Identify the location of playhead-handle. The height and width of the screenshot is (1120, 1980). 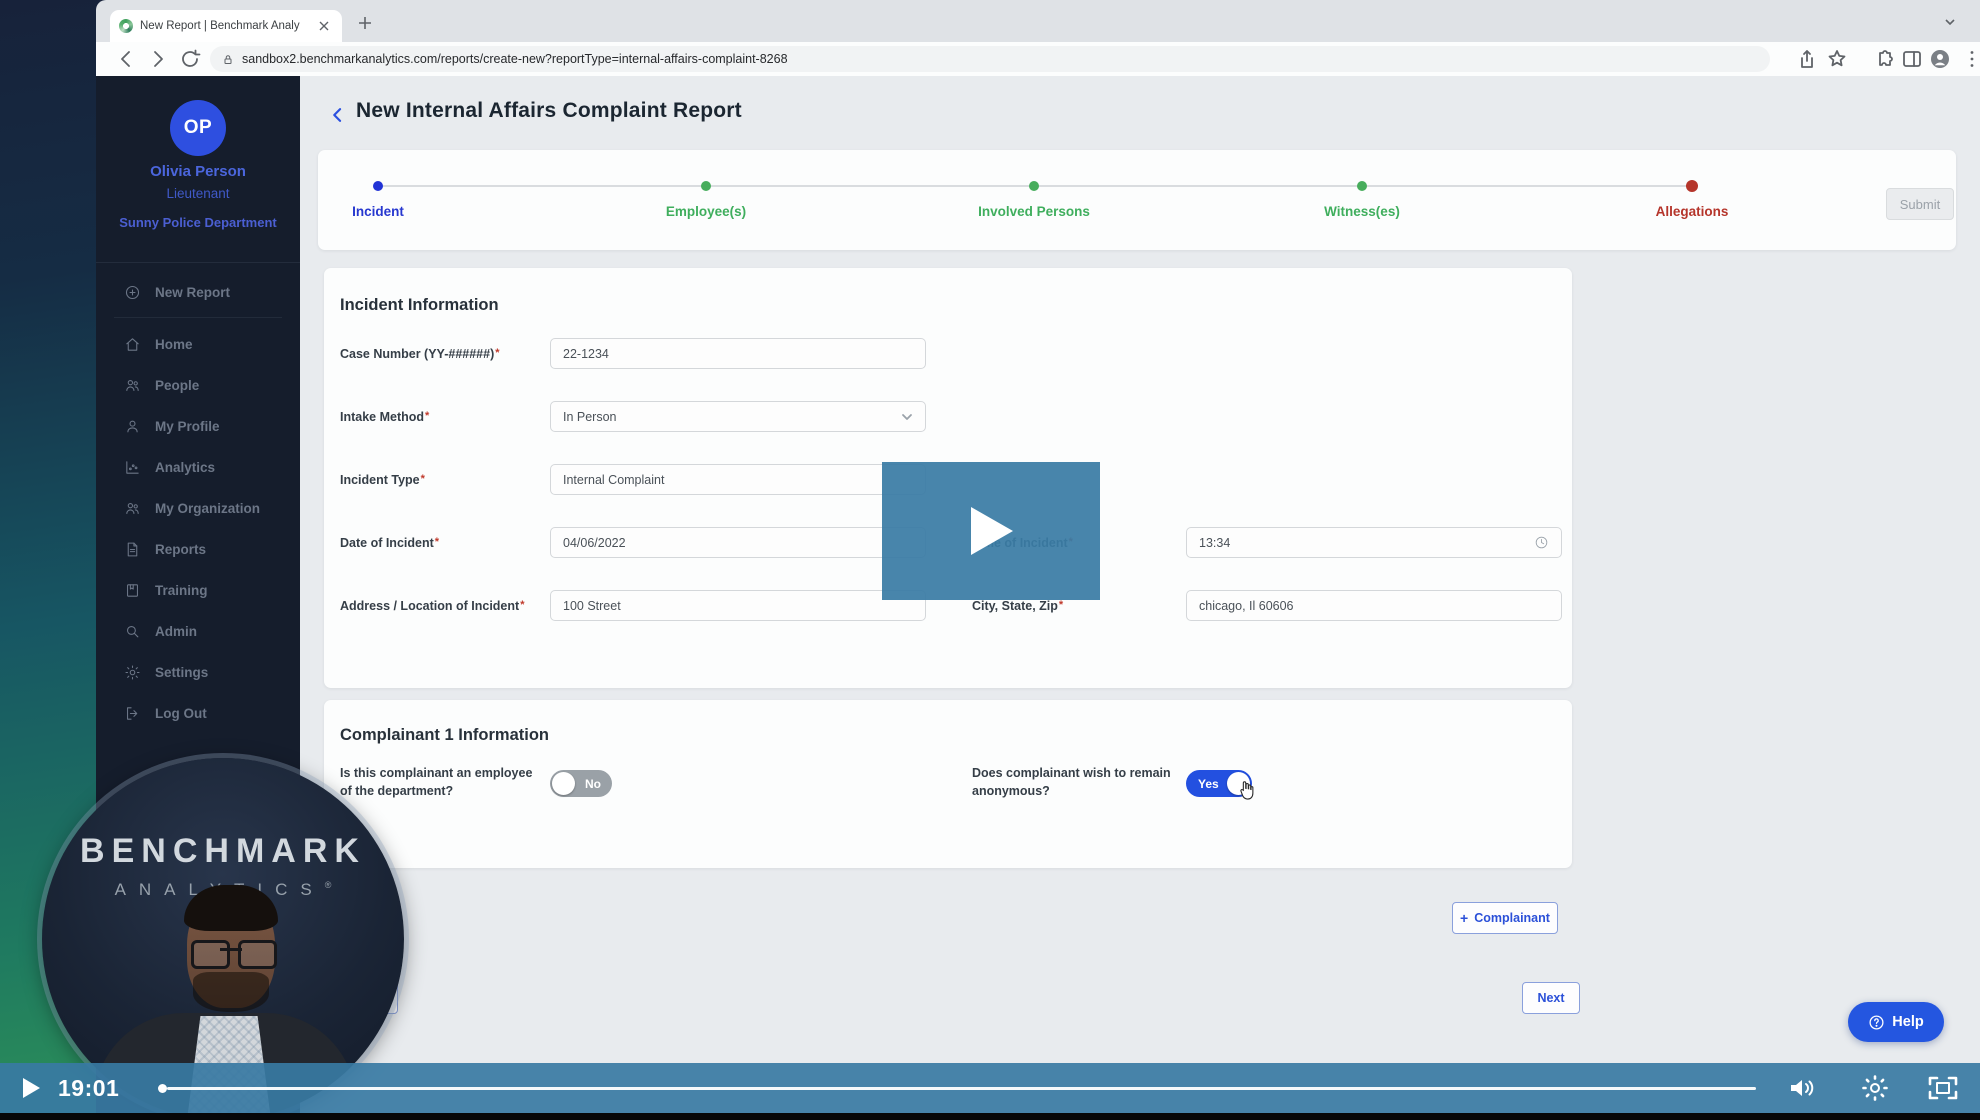
(162, 1088).